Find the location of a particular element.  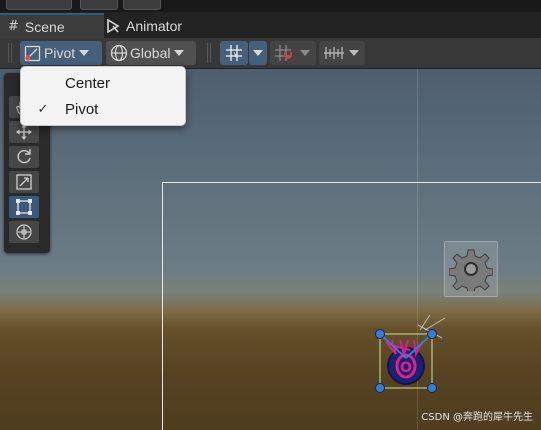

global-label: Global is located at coordinates (150, 53).